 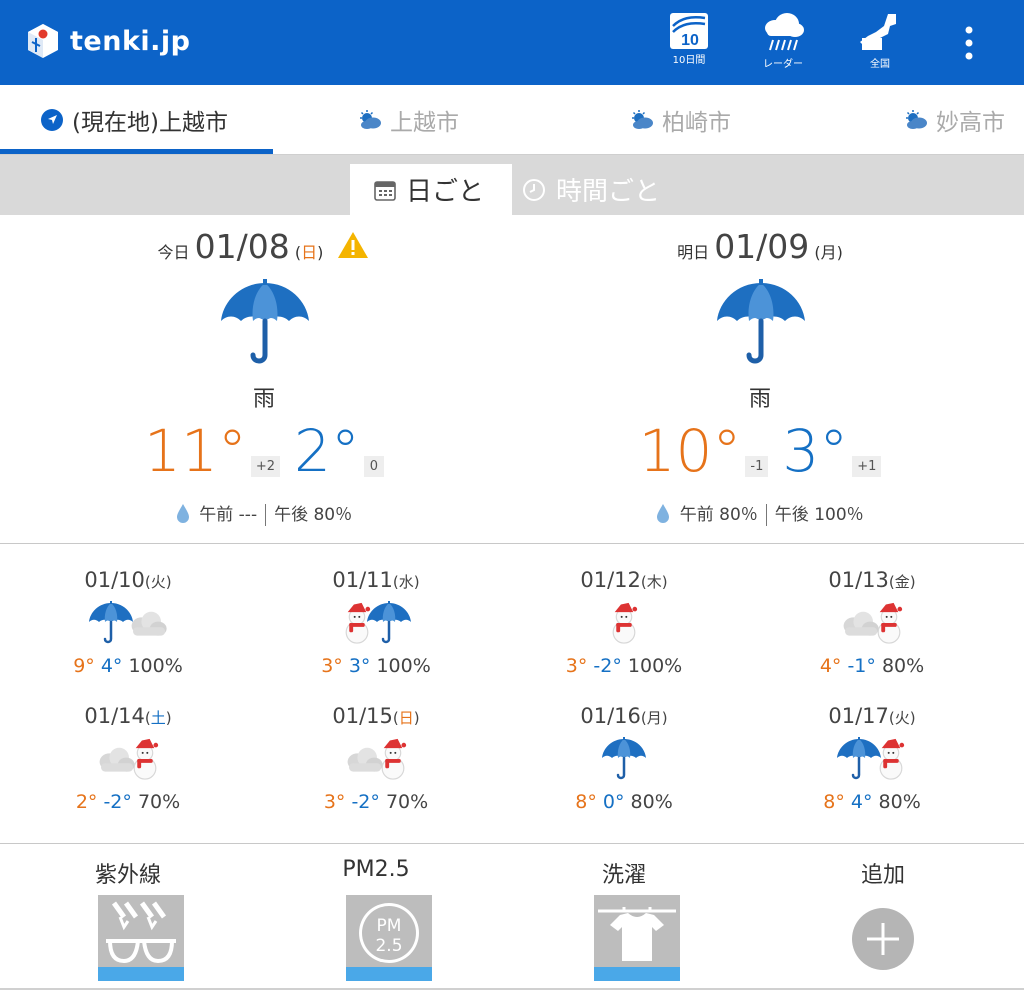 What do you see at coordinates (861, 802) in the screenshot?
I see `weekly-low: 4°` at bounding box center [861, 802].